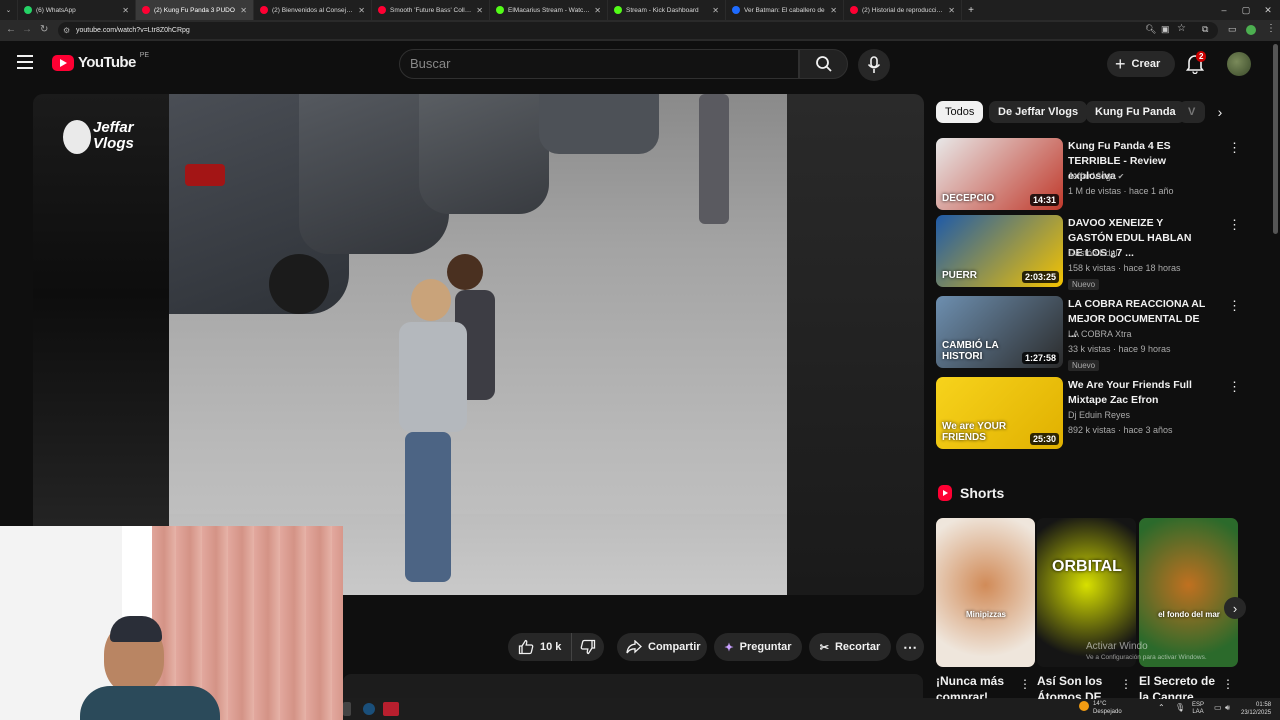  What do you see at coordinates (1198, 709) in the screenshot?
I see `language-indicator: ESP LAA` at bounding box center [1198, 709].